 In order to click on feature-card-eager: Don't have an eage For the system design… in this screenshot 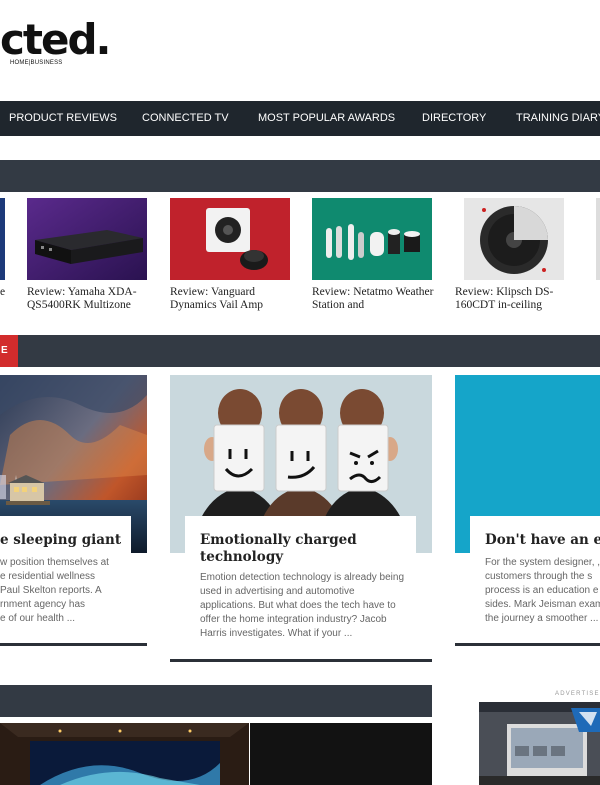, I will do `click(535, 571)`.